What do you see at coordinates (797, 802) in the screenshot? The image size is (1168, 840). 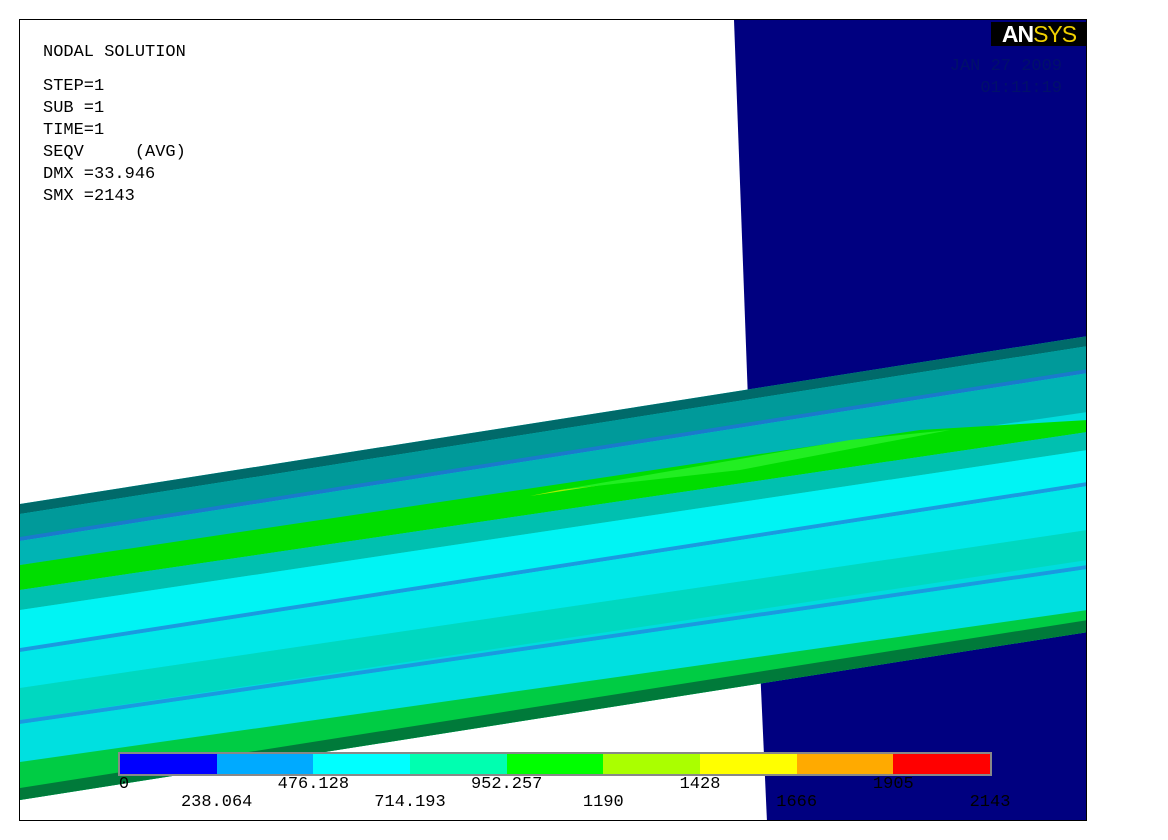 I see `legend-label-bottom-3: 1666` at bounding box center [797, 802].